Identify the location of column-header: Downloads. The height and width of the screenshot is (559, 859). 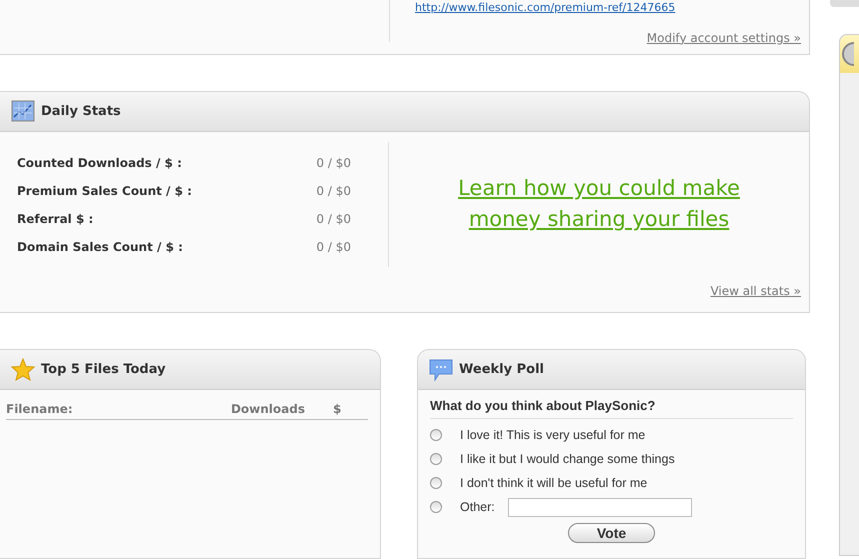
(267, 409).